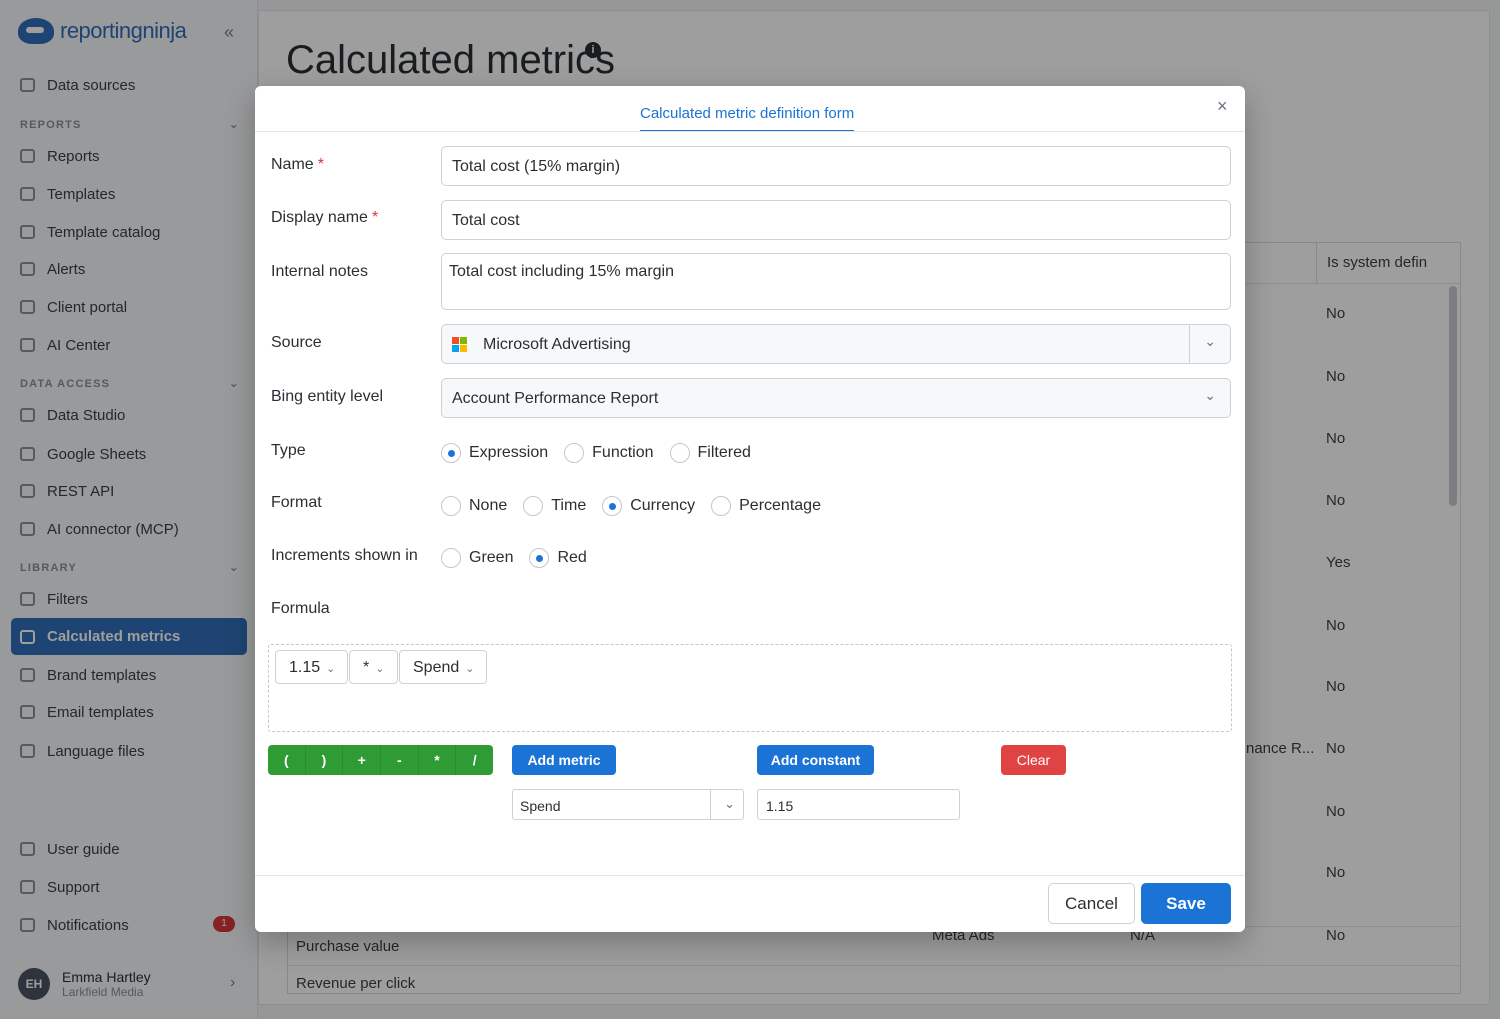  I want to click on label-text: Display name, so click(319, 217).